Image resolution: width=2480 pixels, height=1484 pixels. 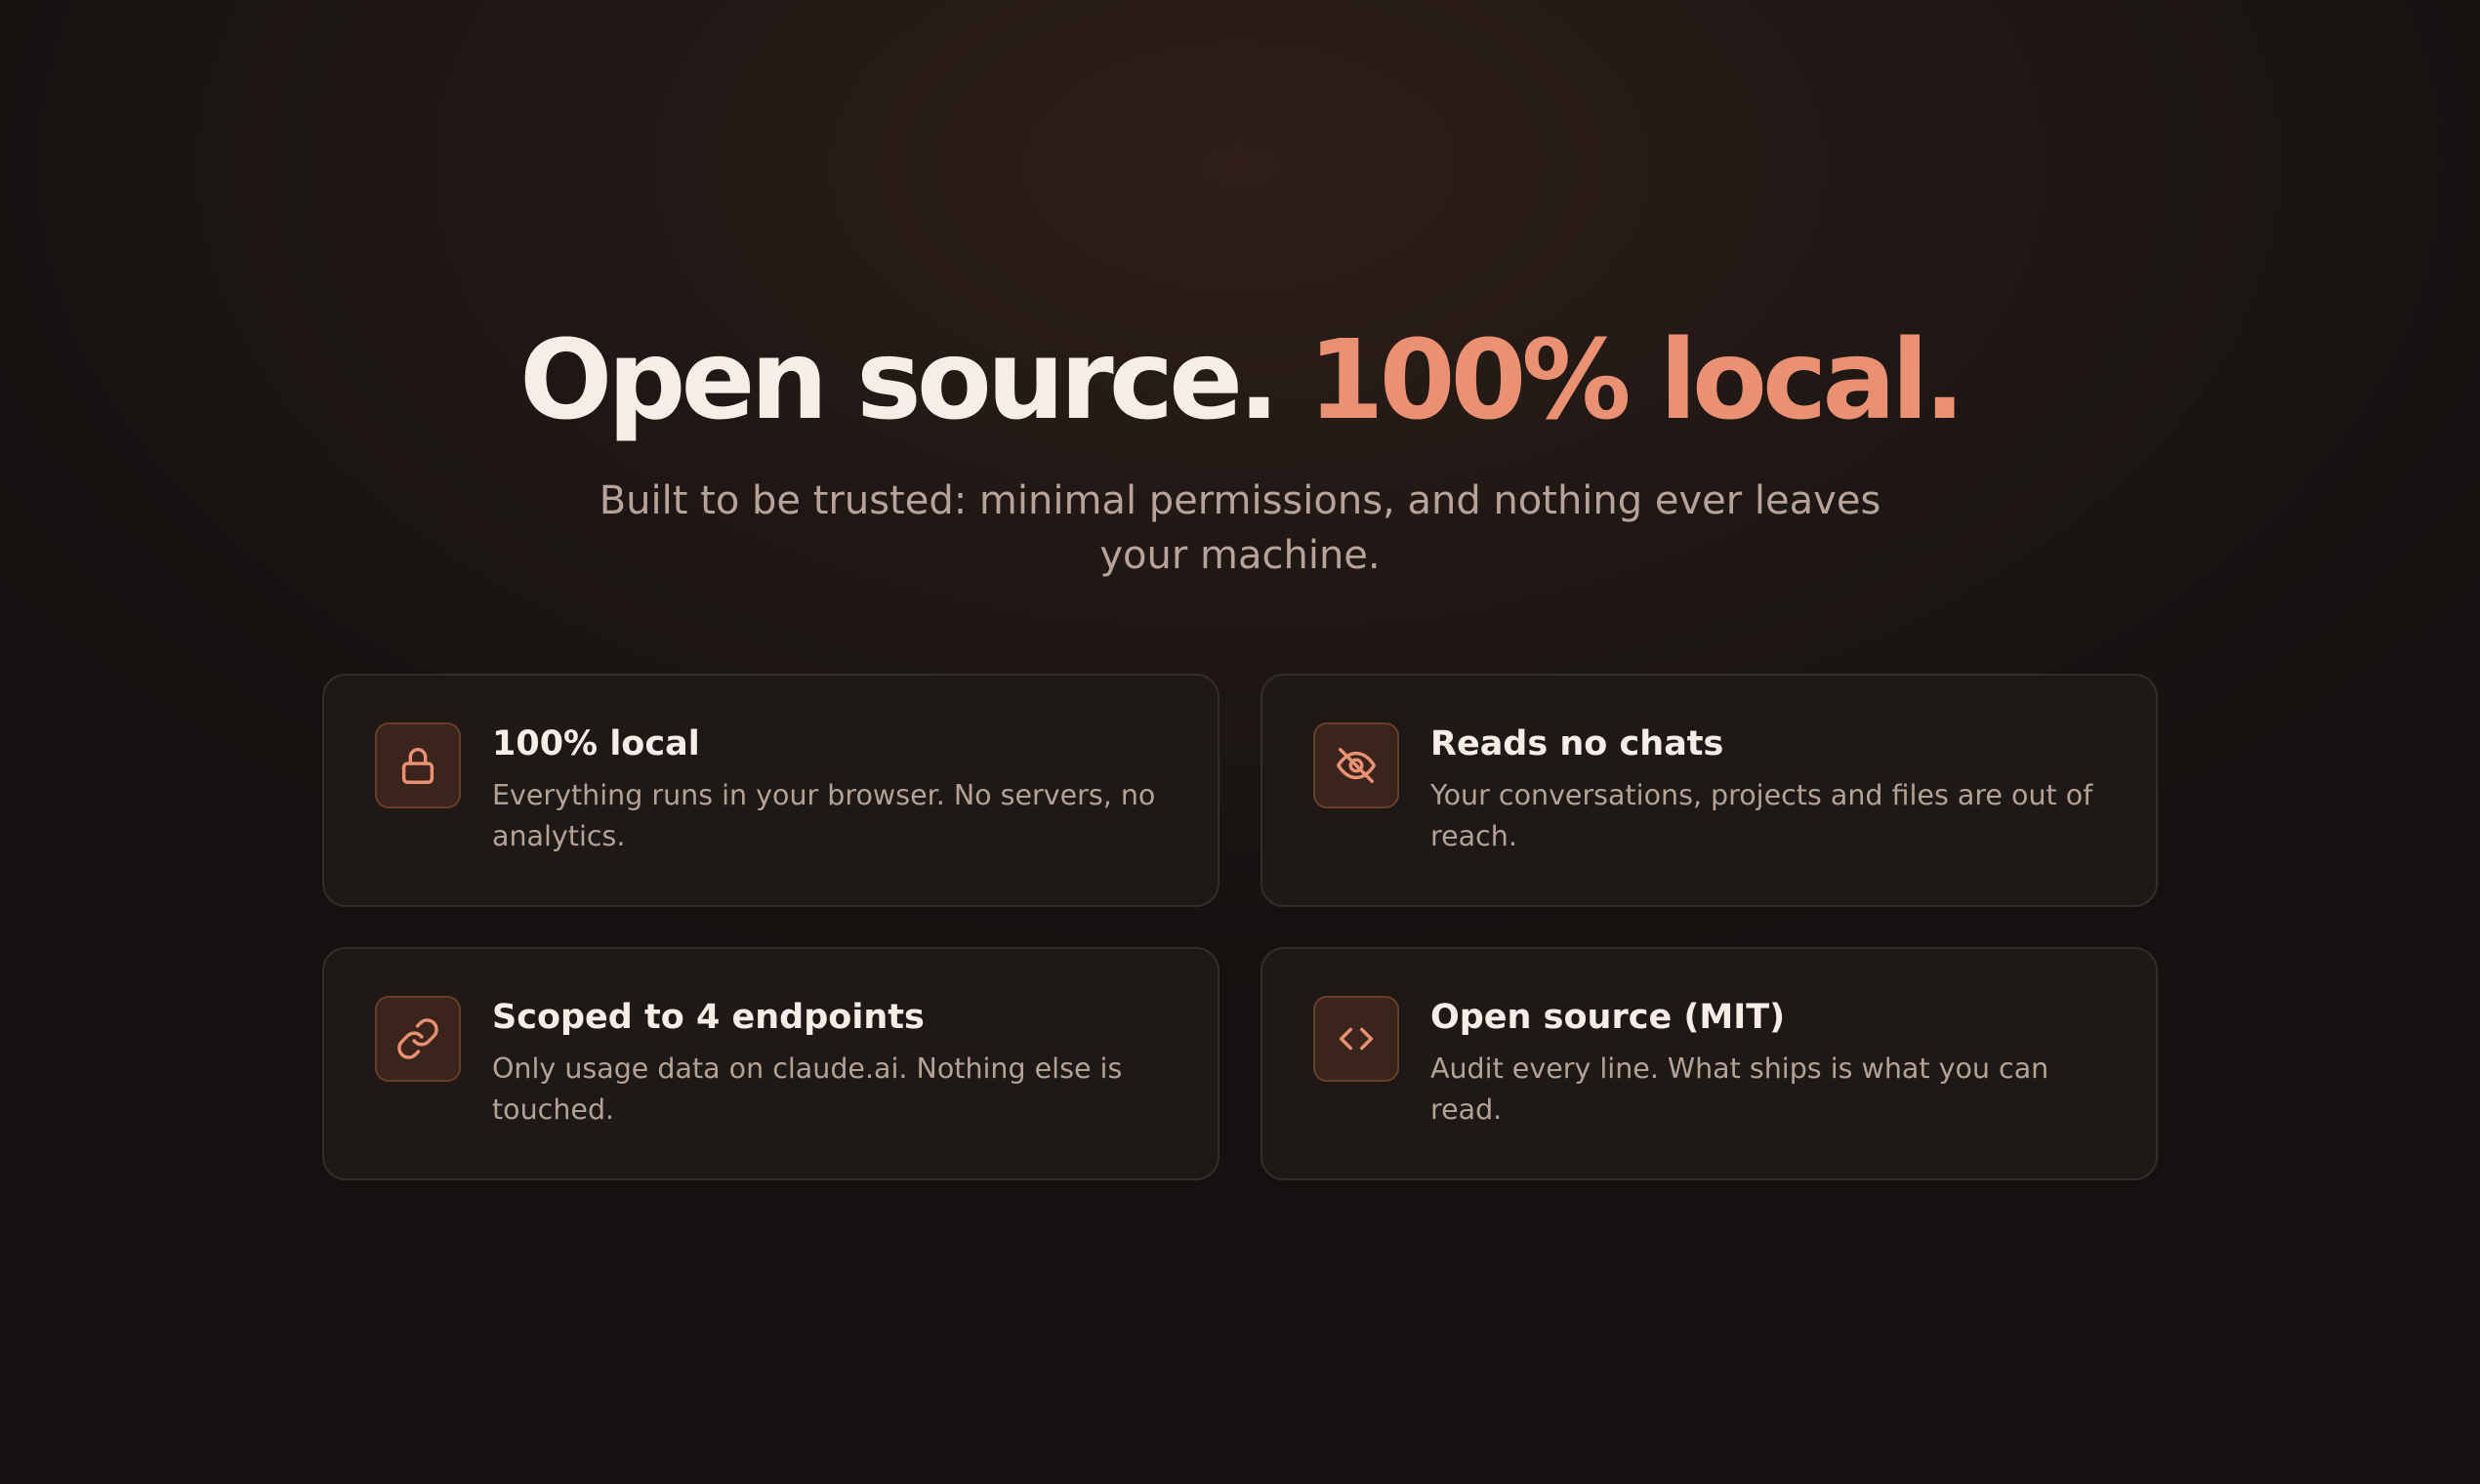 I want to click on feature-title: Open source (MIT), so click(x=1608, y=1018).